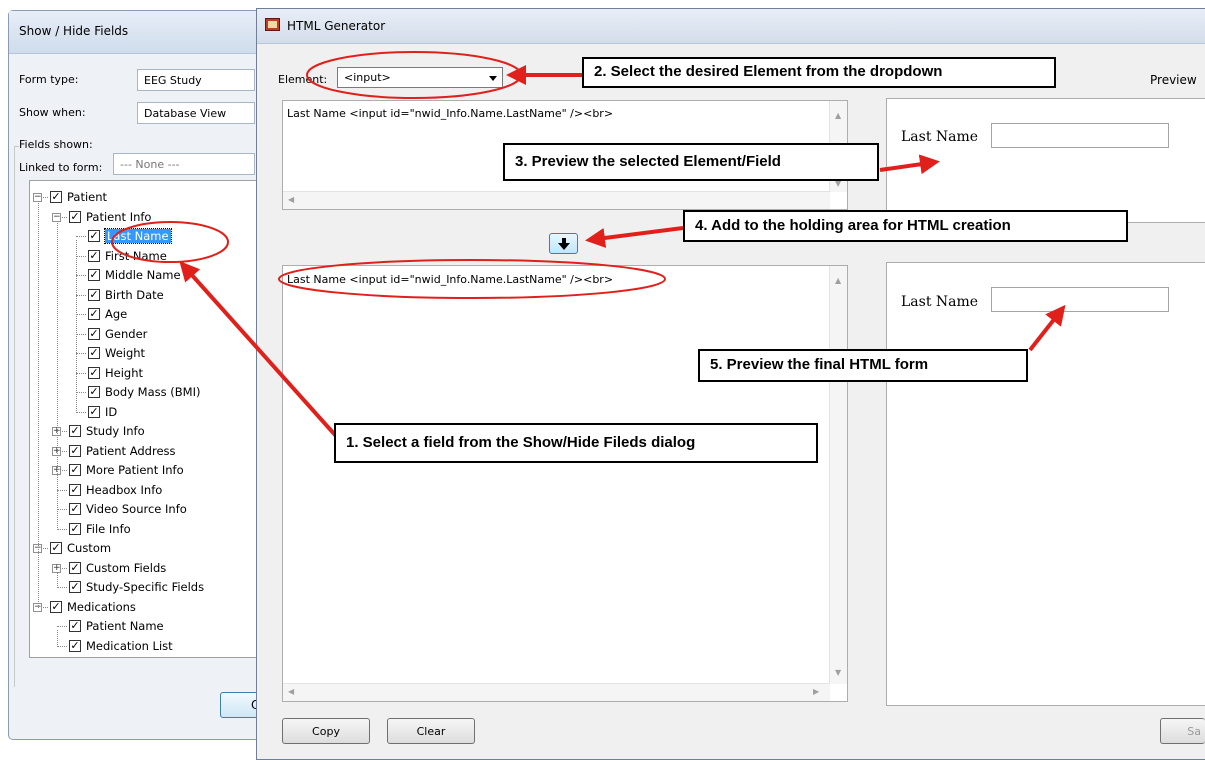 This screenshot has height=760, width=1205. I want to click on tree-node: ✓ Birth Date, so click(147, 296).